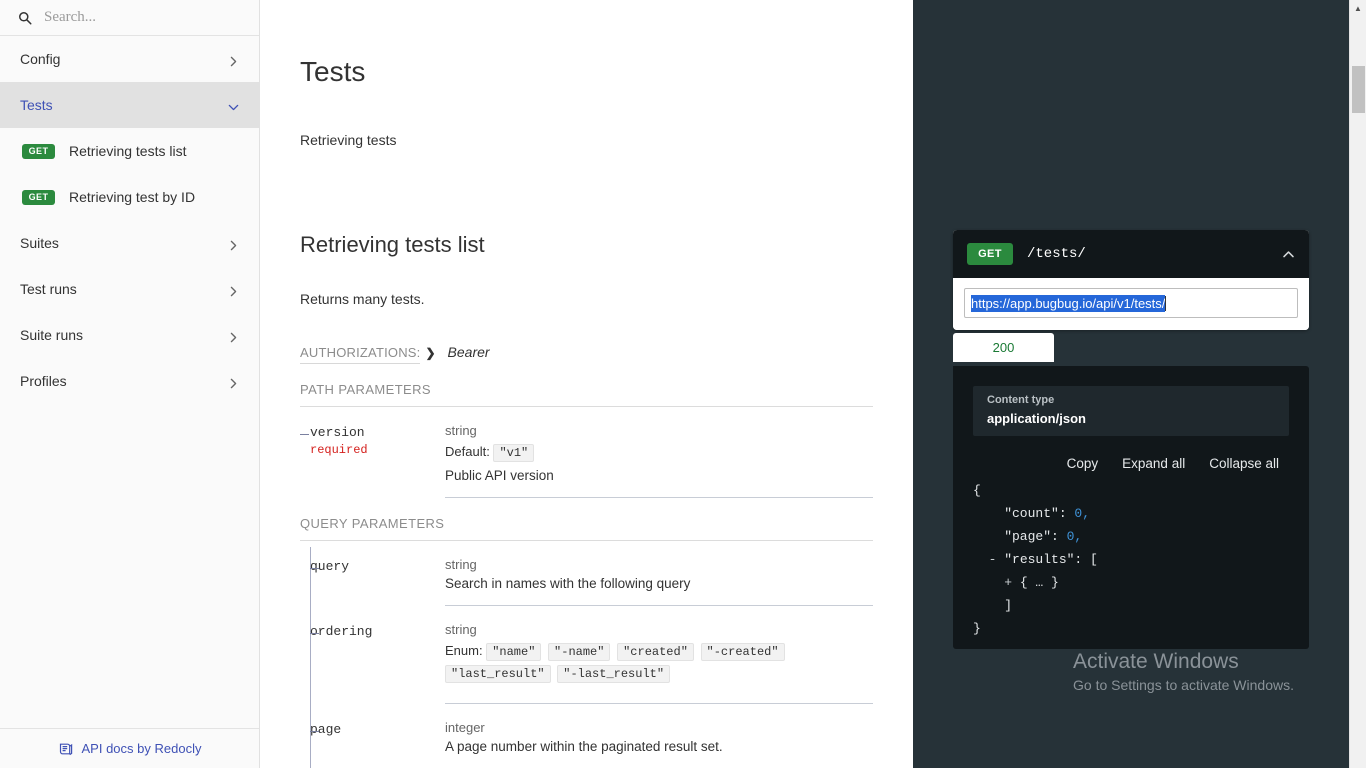  I want to click on json-value-count: 0,, so click(1082, 513).